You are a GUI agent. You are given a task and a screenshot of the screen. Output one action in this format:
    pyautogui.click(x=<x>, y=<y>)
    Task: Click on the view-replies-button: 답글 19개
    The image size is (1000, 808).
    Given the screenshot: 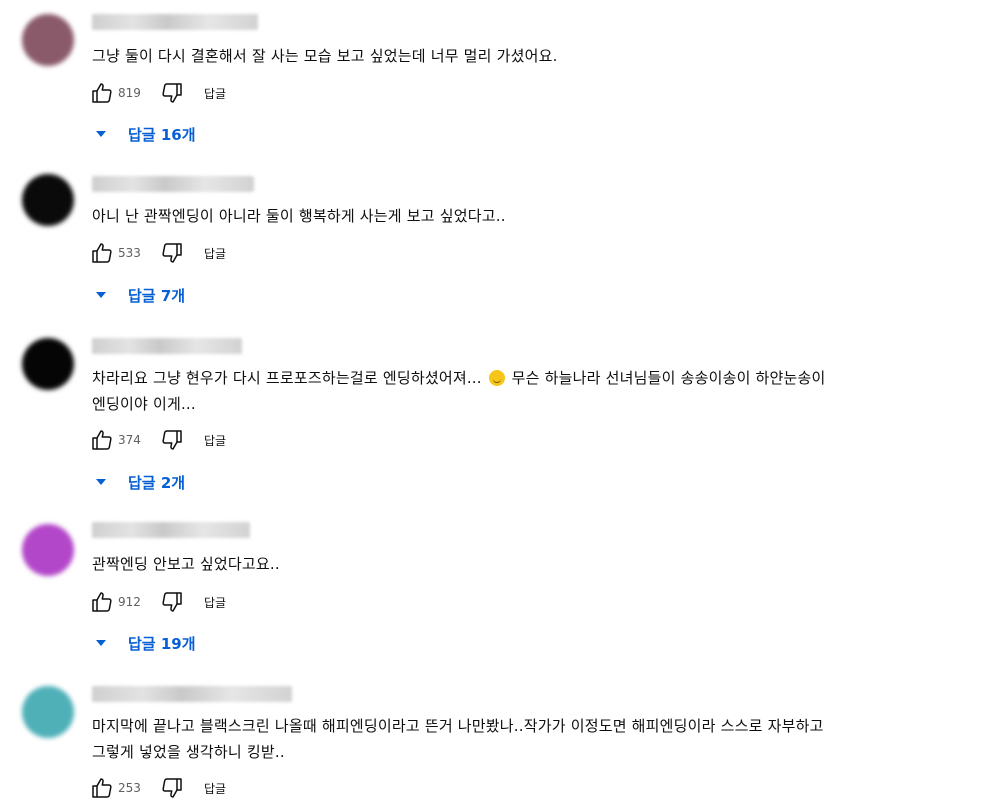 What is the action you would take?
    pyautogui.click(x=146, y=643)
    